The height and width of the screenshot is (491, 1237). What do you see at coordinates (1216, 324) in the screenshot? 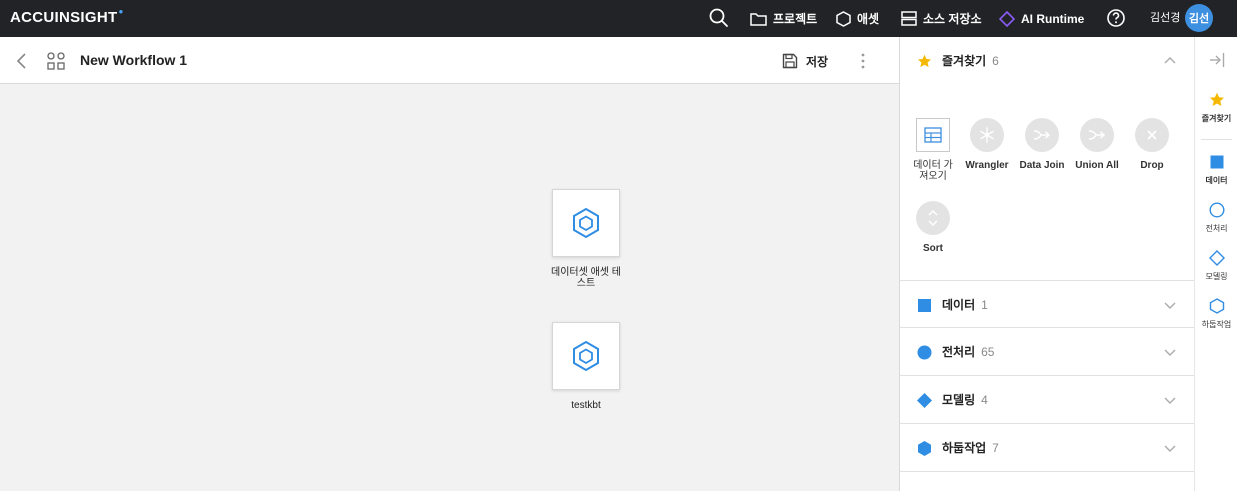
I see `rail-label: 하둡작업` at bounding box center [1216, 324].